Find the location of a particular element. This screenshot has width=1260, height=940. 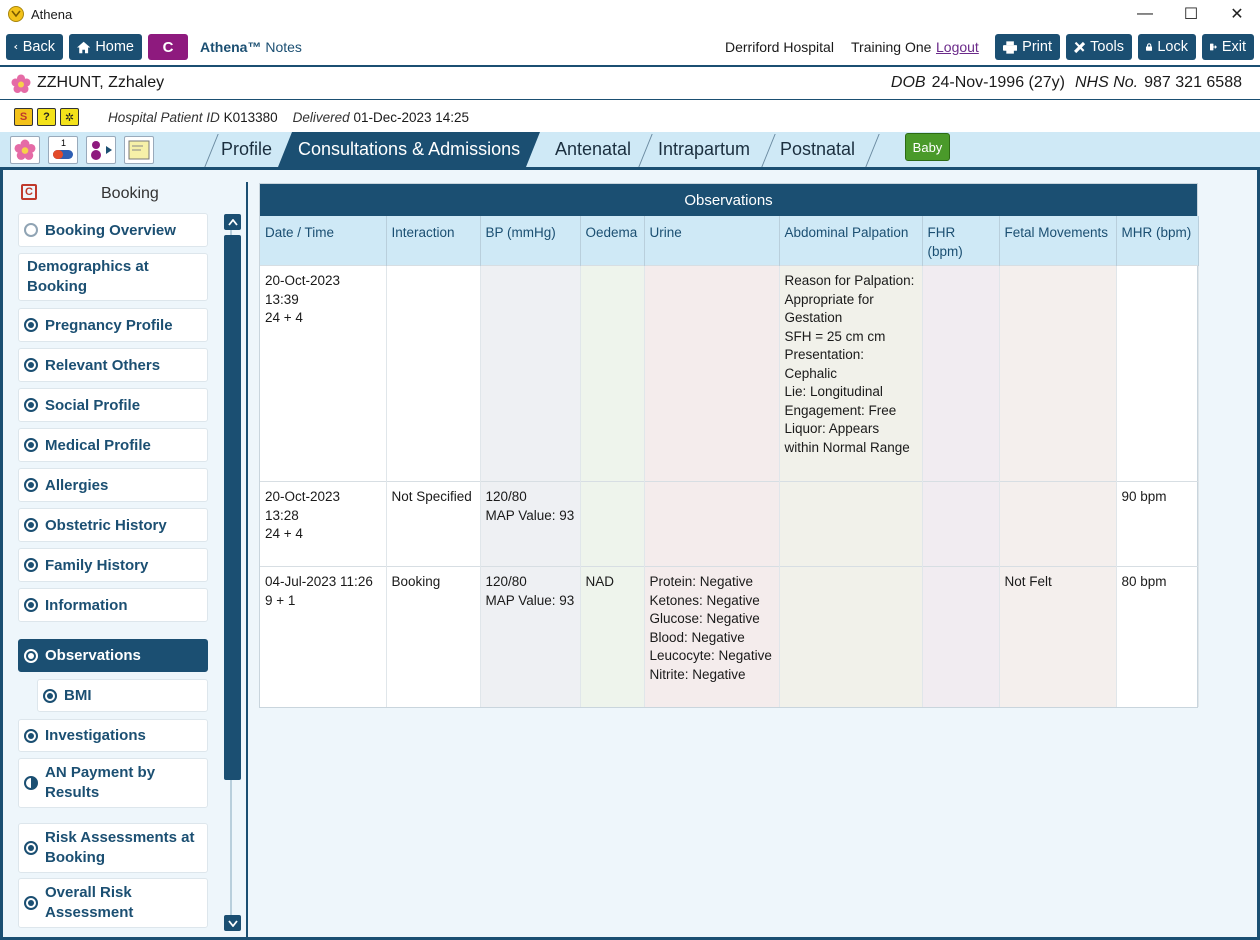

sidebar-scrollbar is located at coordinates (232, 572).